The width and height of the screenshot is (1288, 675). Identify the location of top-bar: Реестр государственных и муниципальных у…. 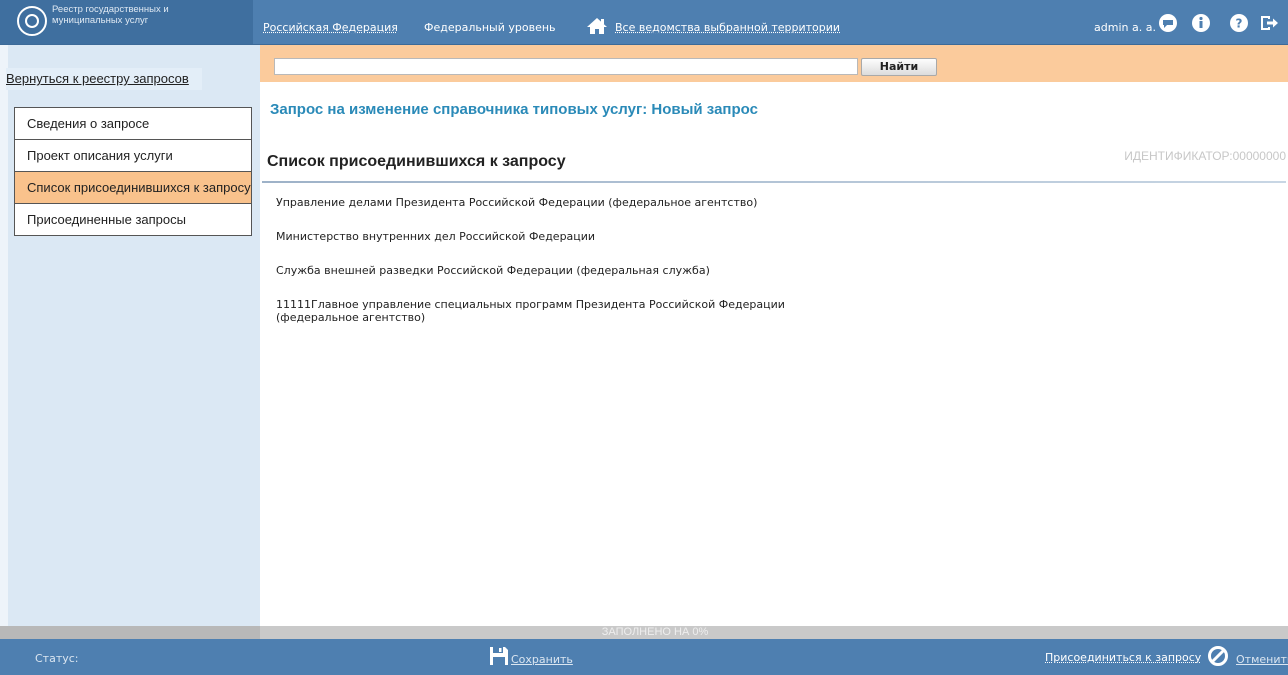
(644, 22).